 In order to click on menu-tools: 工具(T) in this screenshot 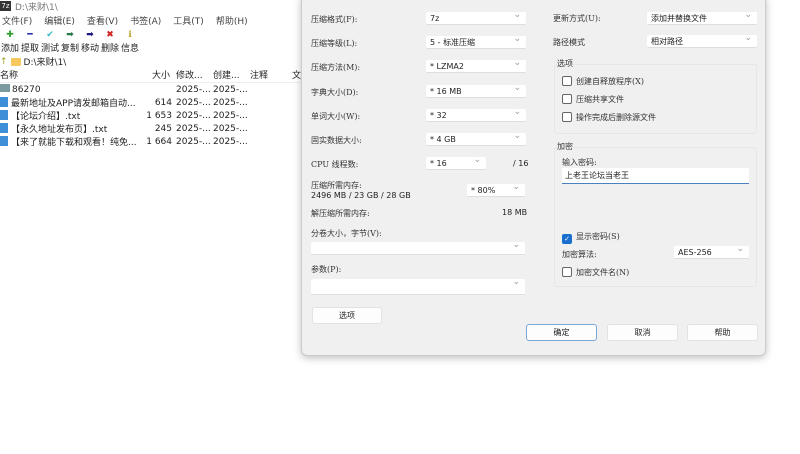, I will do `click(188, 20)`.